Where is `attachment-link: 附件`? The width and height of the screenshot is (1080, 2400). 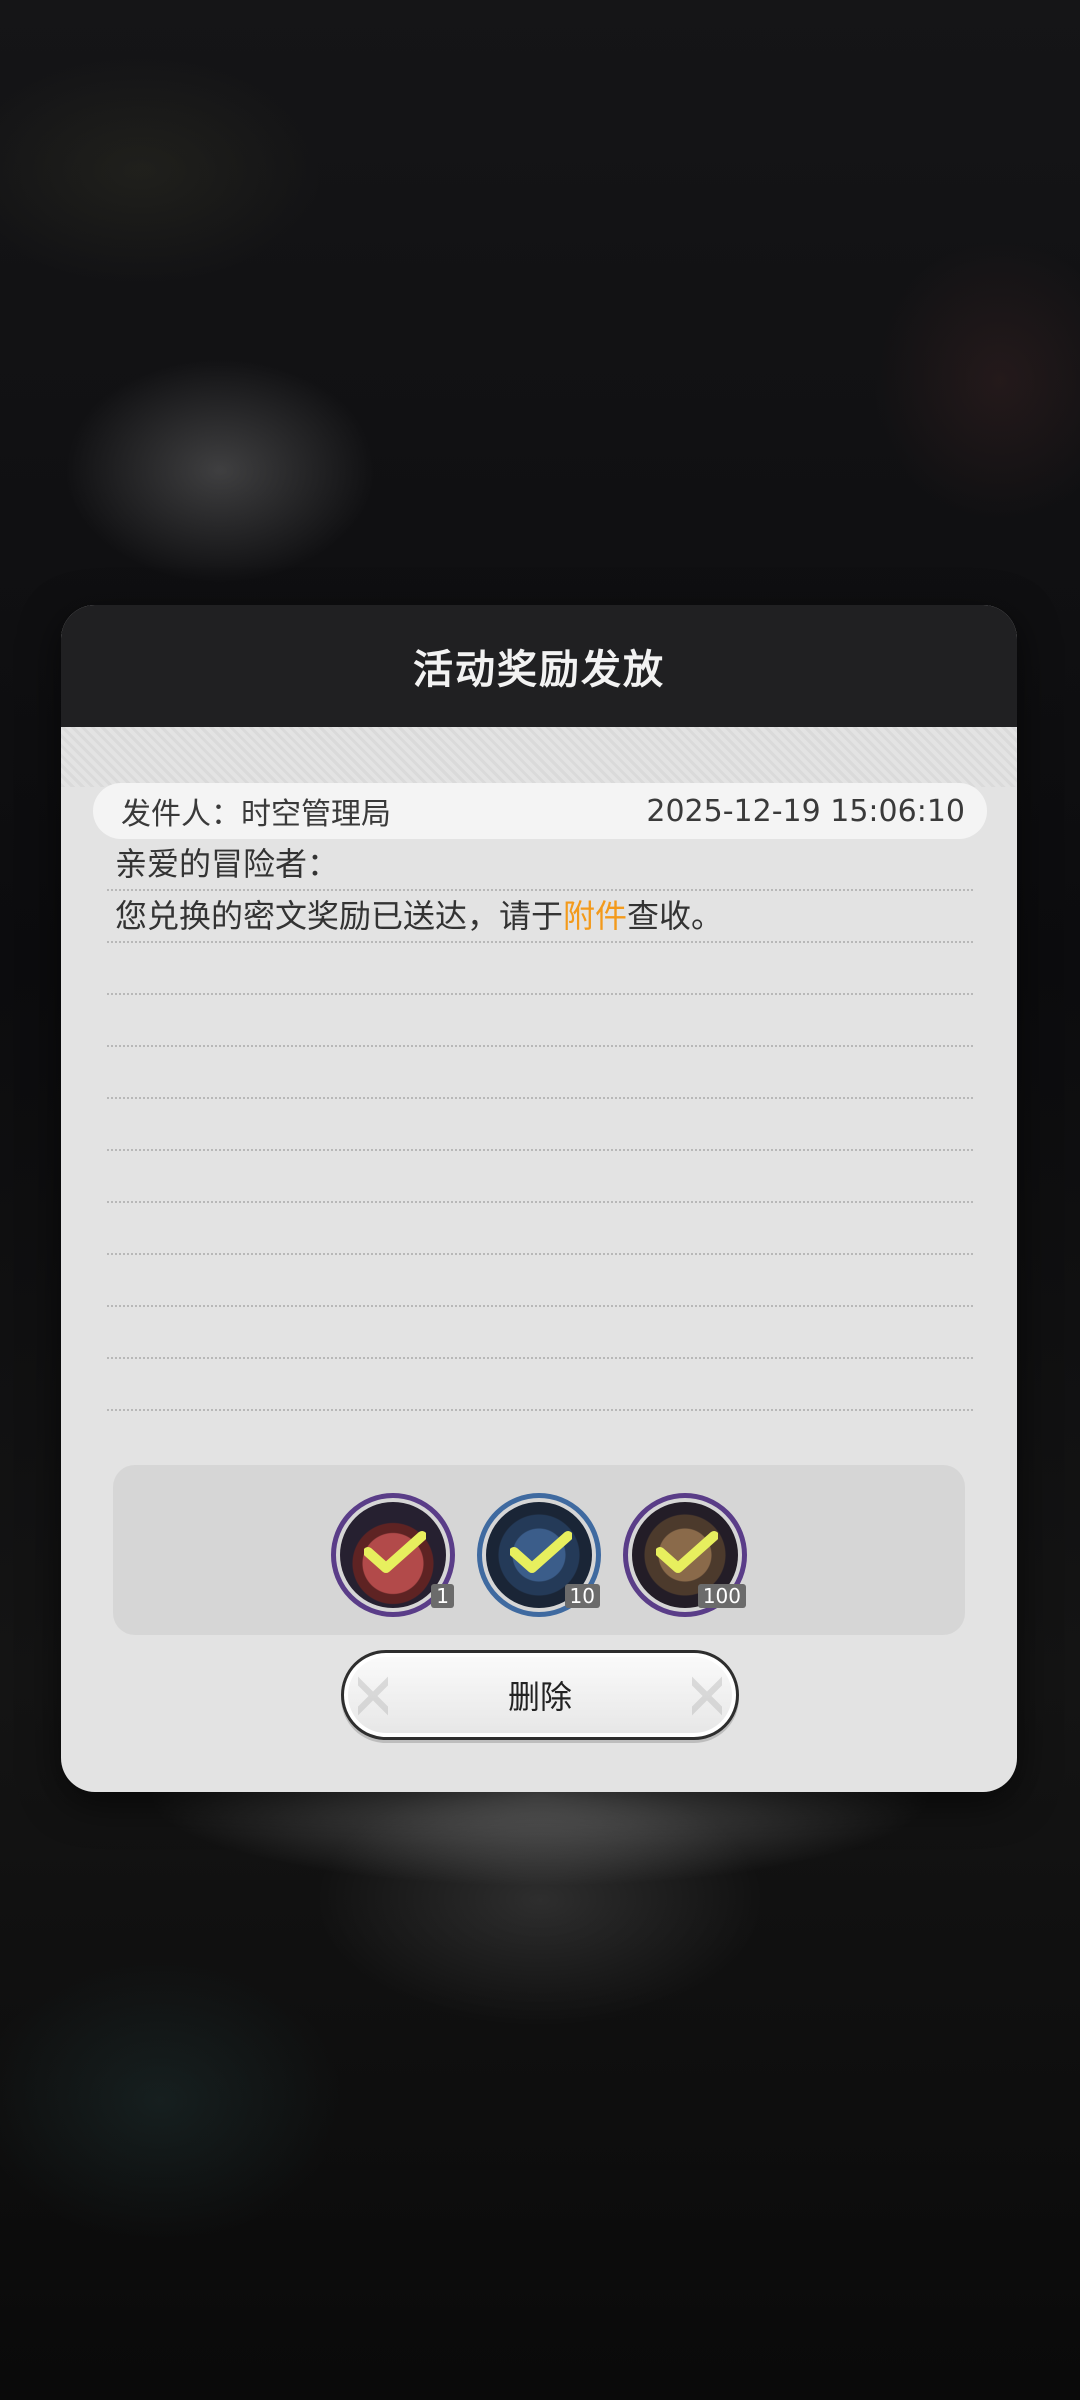 attachment-link: 附件 is located at coordinates (595, 916).